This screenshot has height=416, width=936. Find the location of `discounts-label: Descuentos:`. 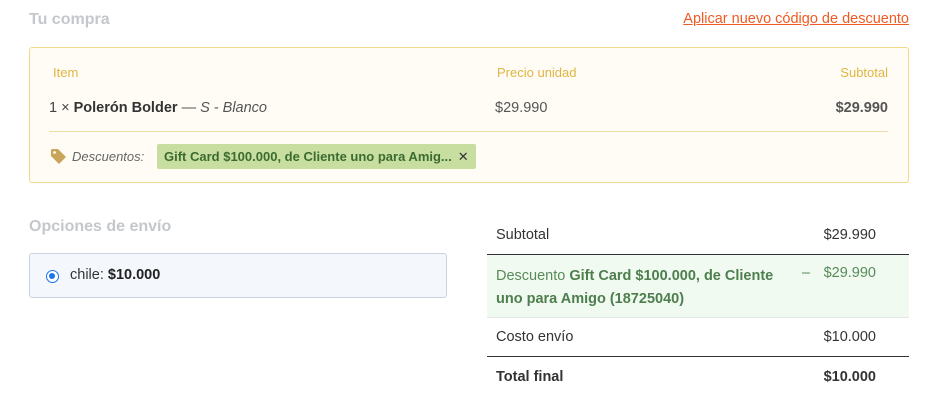

discounts-label: Descuentos: is located at coordinates (108, 156).